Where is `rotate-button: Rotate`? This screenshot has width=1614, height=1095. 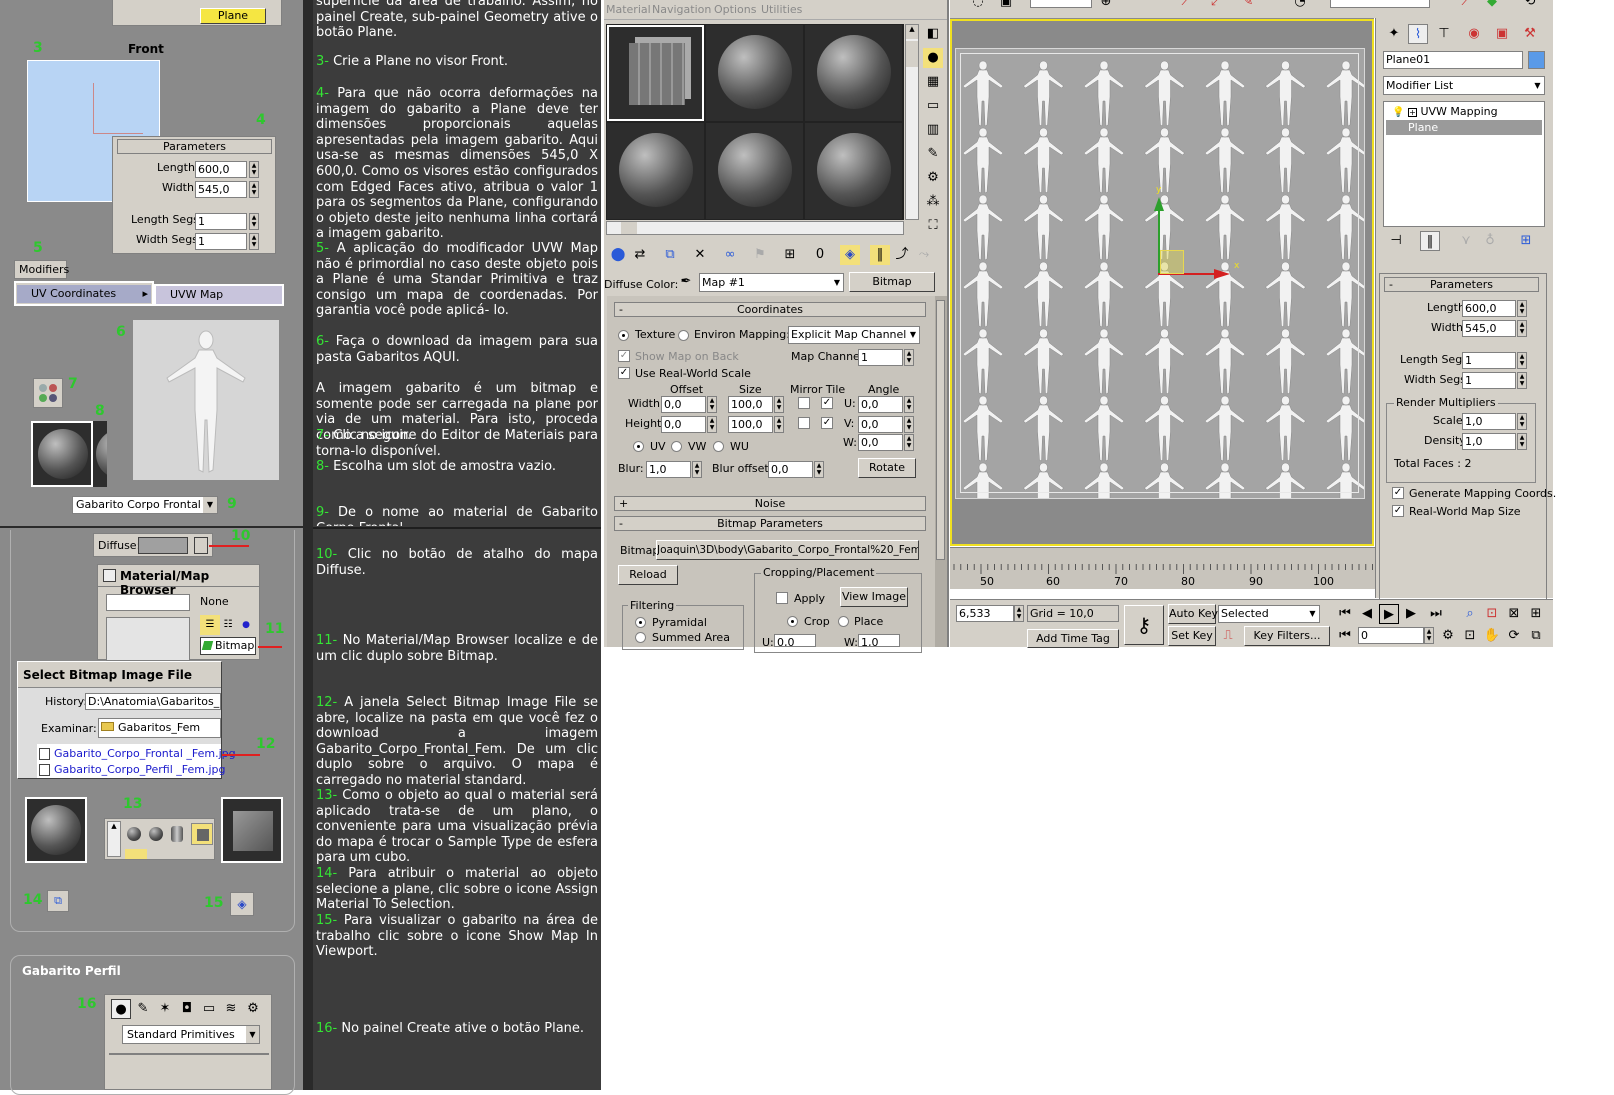
rotate-button: Rotate is located at coordinates (887, 468).